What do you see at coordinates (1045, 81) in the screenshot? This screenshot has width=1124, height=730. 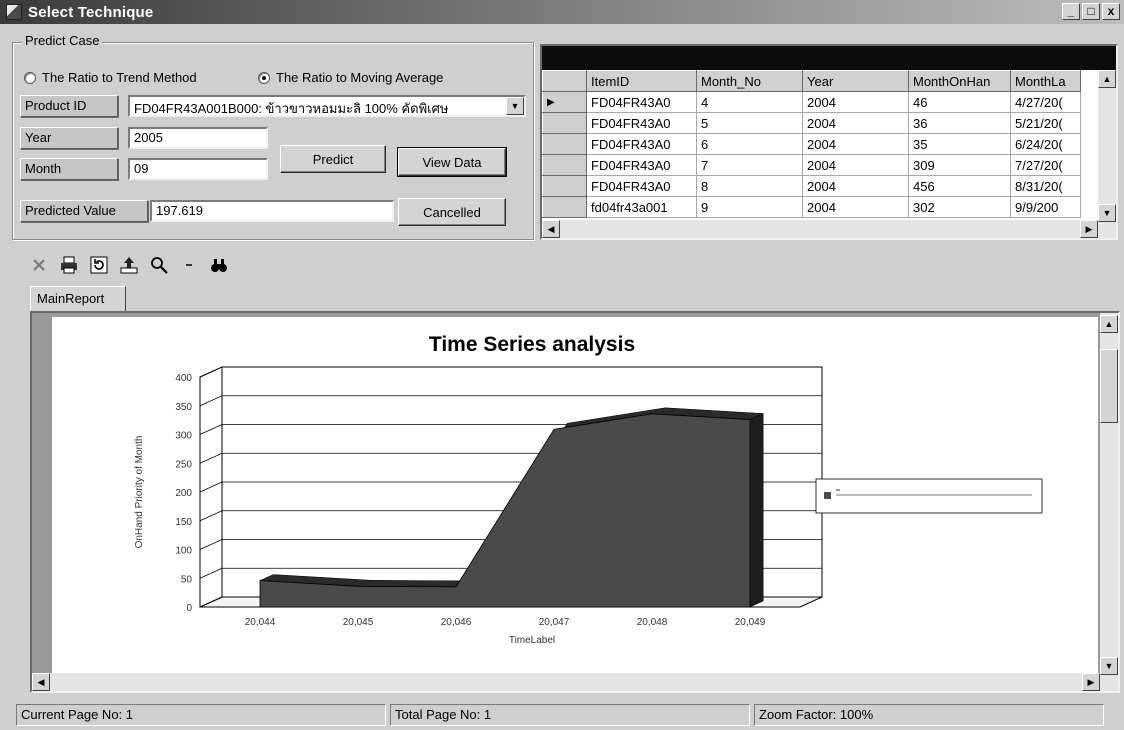 I see `column-header: MonthLa` at bounding box center [1045, 81].